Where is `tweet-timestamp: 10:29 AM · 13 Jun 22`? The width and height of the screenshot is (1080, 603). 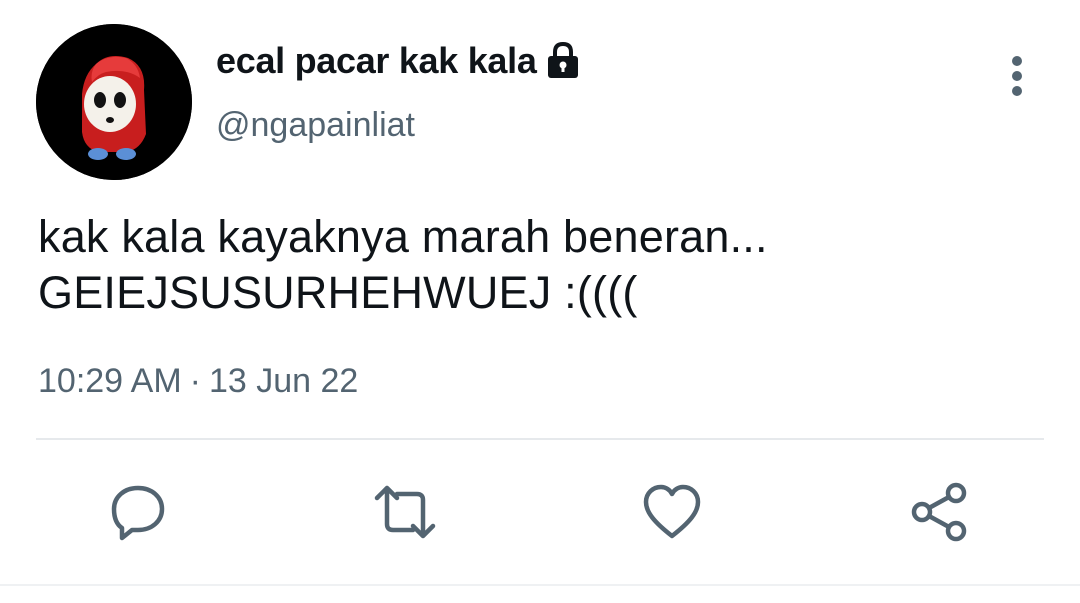 tweet-timestamp: 10:29 AM · 13 Jun 22 is located at coordinates (198, 381).